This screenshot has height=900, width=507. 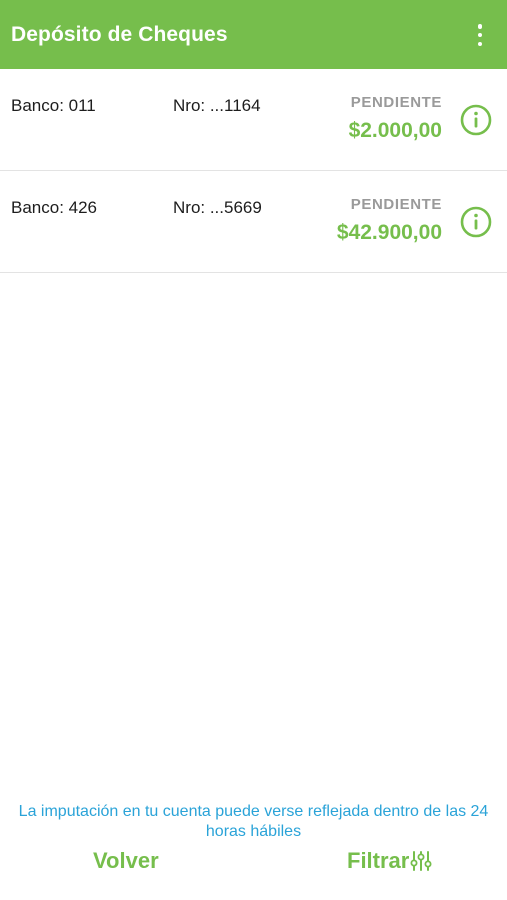 What do you see at coordinates (395, 130) in the screenshot?
I see `cheque-amount: $2.000,00` at bounding box center [395, 130].